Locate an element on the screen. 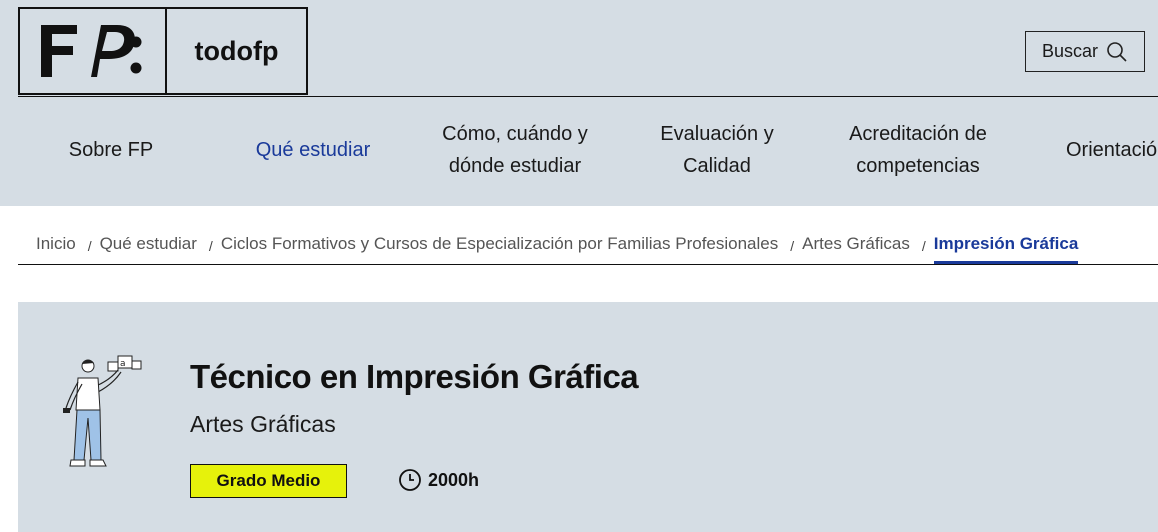 The image size is (1158, 532). site-logo: todofp is located at coordinates (163, 51).